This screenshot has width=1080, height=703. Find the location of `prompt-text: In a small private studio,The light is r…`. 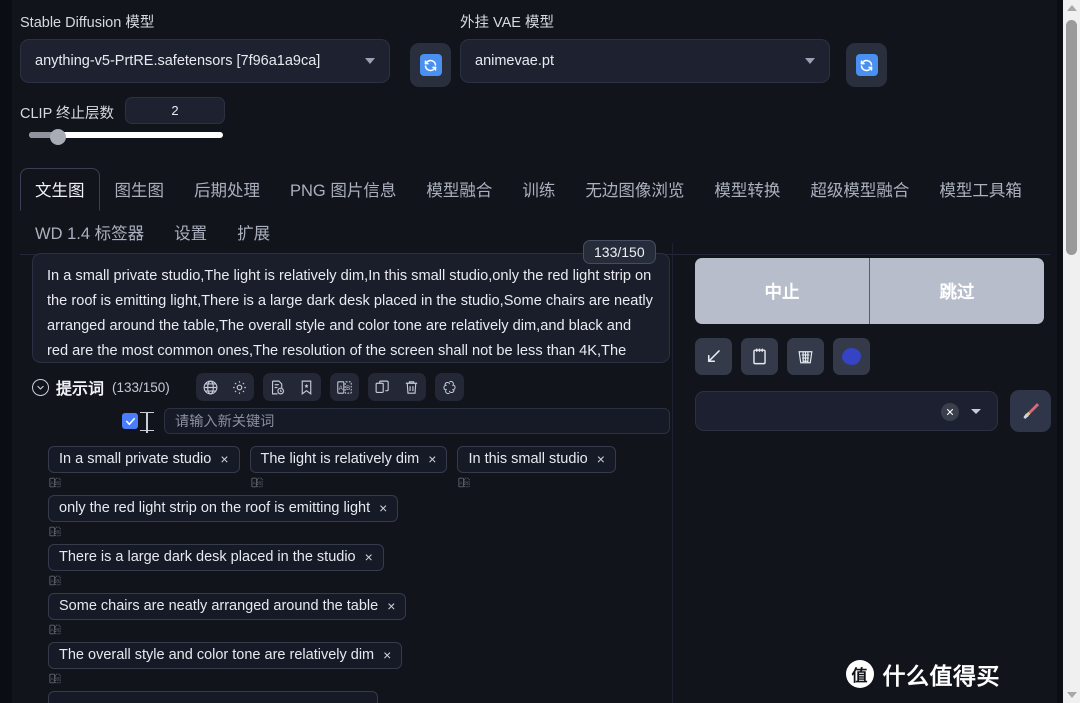

prompt-text: In a small private studio,The light is r… is located at coordinates (350, 313).